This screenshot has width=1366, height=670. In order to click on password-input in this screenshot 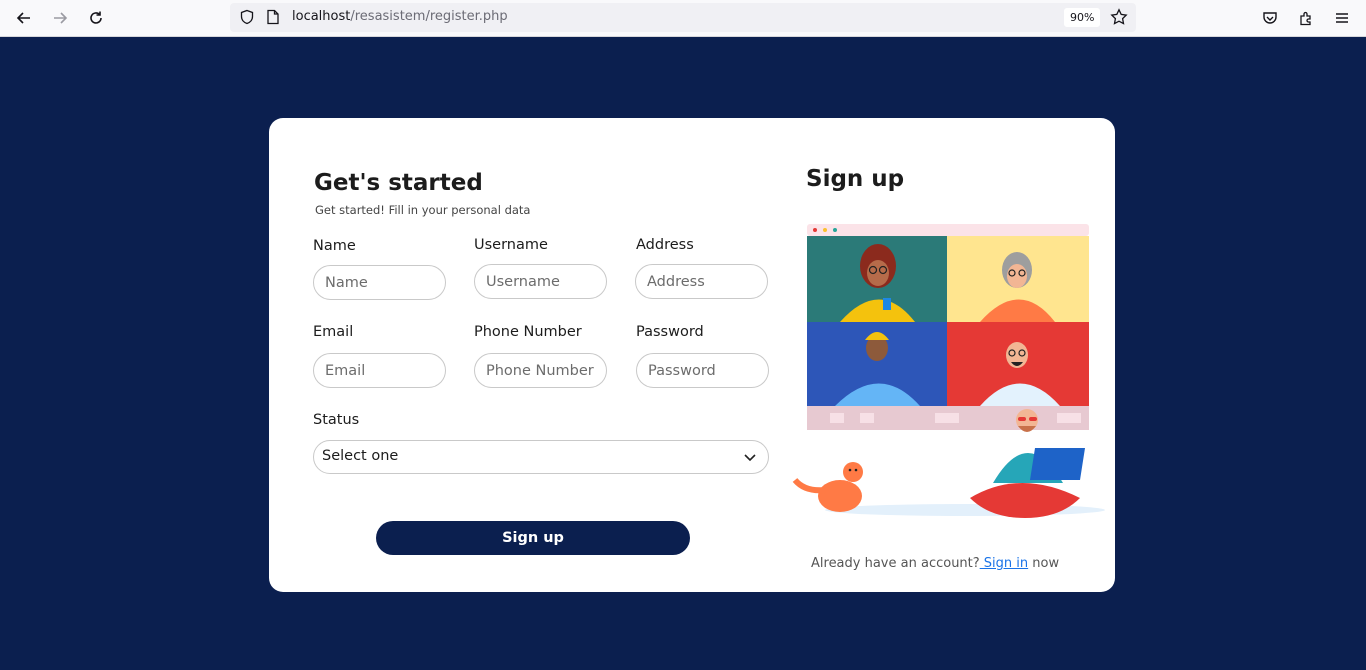, I will do `click(702, 370)`.